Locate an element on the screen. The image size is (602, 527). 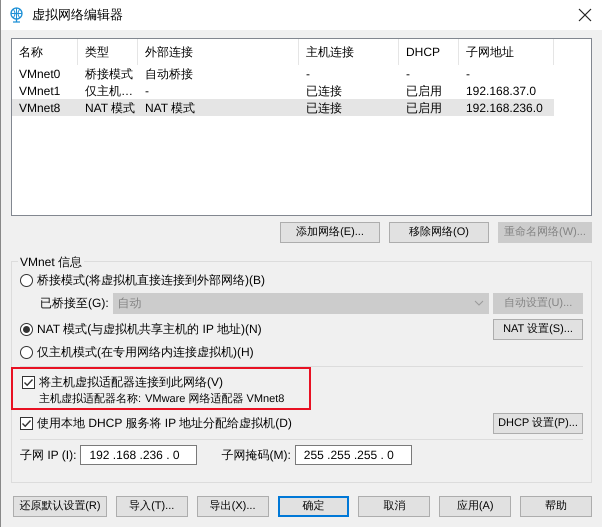
table-cell-text: 桥接模式 is located at coordinates (109, 74).